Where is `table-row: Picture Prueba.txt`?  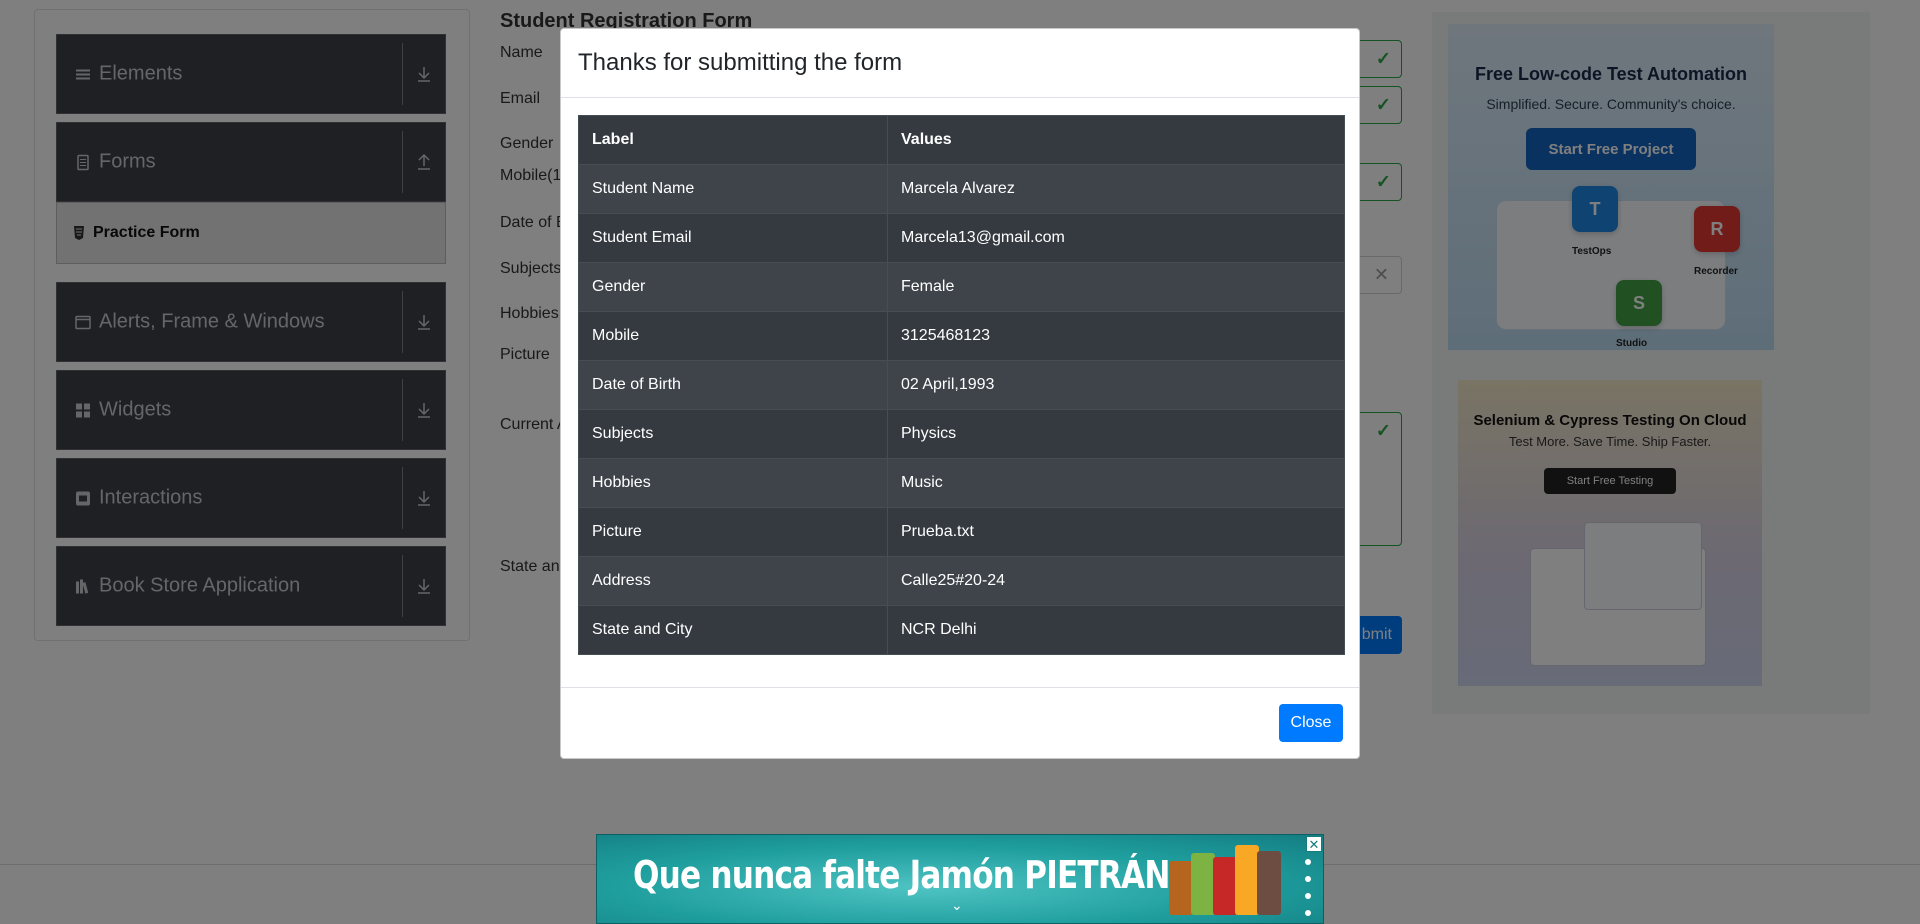 table-row: Picture Prueba.txt is located at coordinates (961, 532).